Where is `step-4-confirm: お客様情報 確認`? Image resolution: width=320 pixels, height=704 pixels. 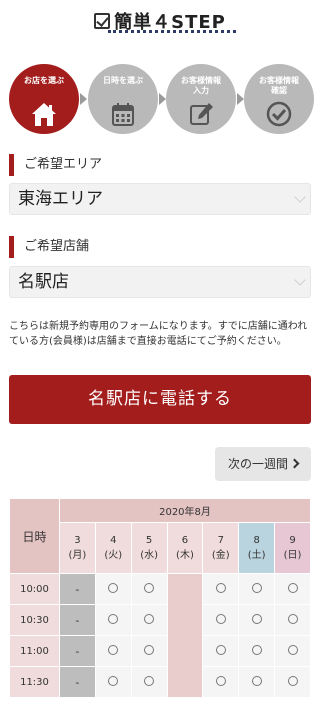
step-4-confirm: お客様情報 確認 is located at coordinates (279, 99).